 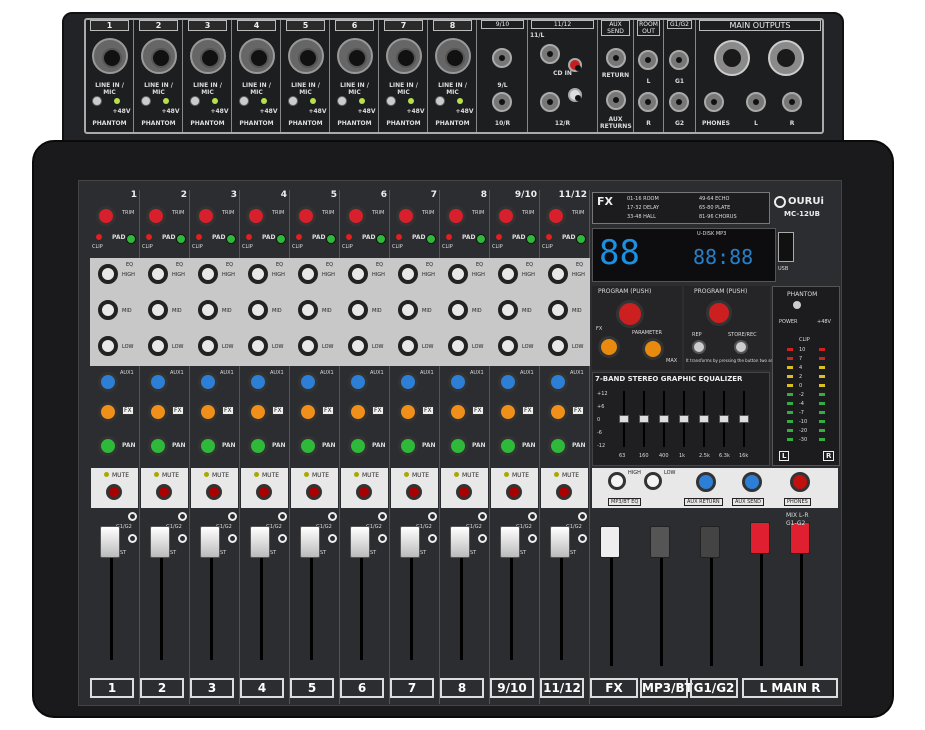 What do you see at coordinates (648, 102) in the screenshot?
I see `jack-room-r` at bounding box center [648, 102].